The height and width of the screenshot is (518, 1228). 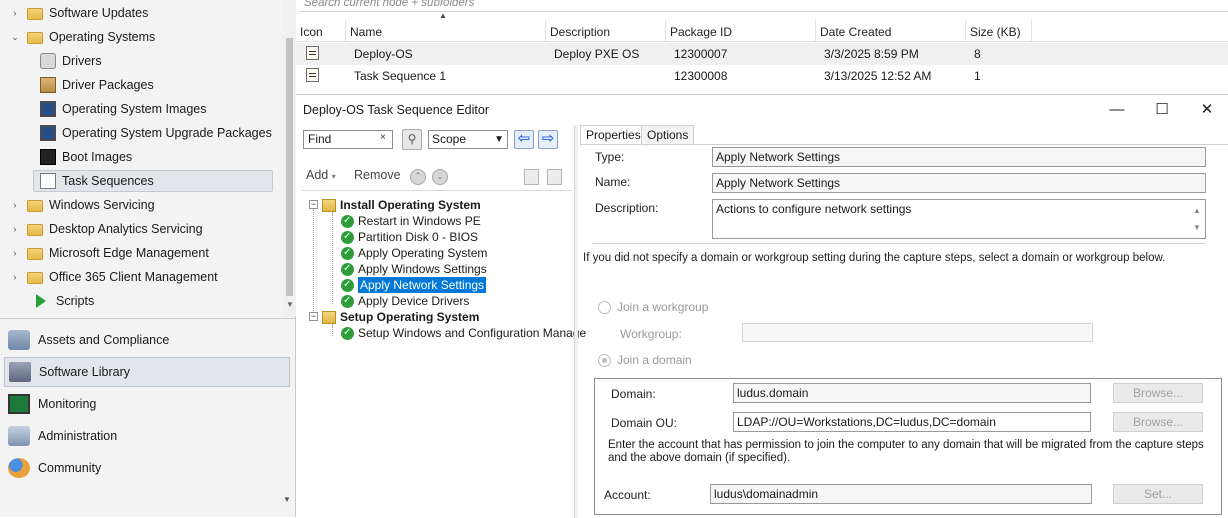 I want to click on nav-item-software-updates: › Software Updates, so click(x=141, y=13).